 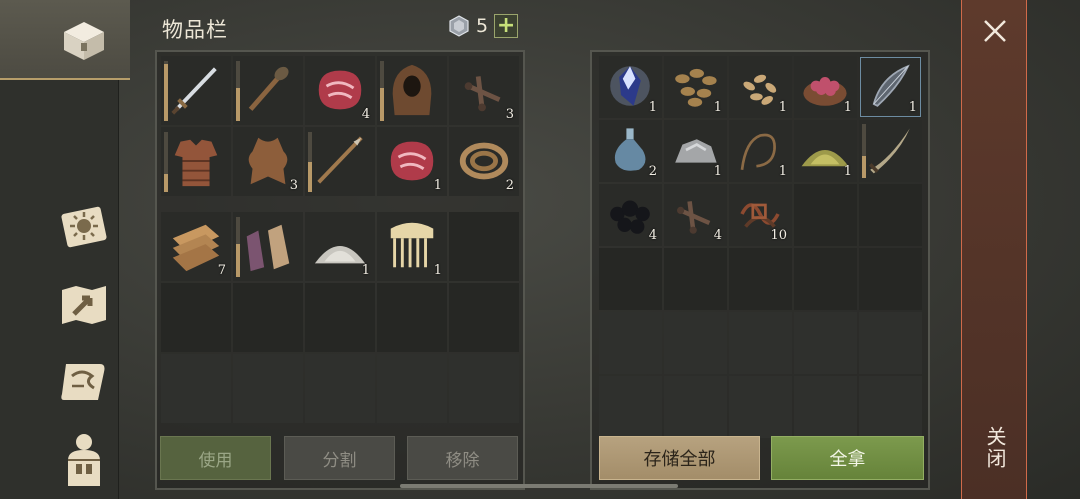 I want to click on gloves-icon, so click(x=268, y=248).